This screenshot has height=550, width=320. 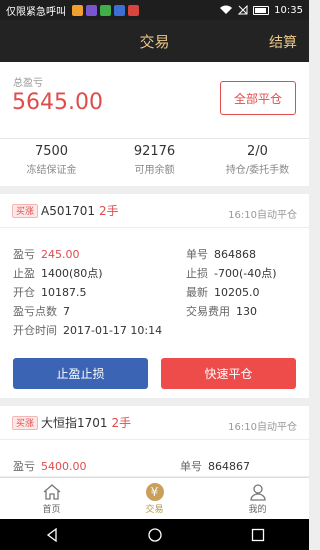 What do you see at coordinates (80, 373) in the screenshot?
I see `stop-profit-loss-button: 止盈止损` at bounding box center [80, 373].